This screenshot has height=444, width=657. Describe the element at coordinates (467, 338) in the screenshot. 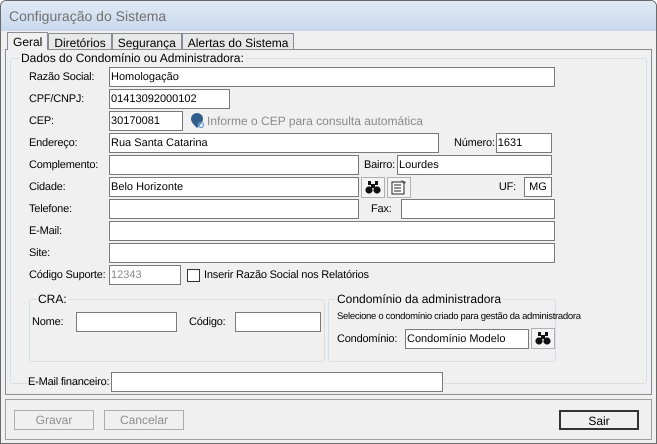

I see `text-field: Condomínio Modelo` at that location.